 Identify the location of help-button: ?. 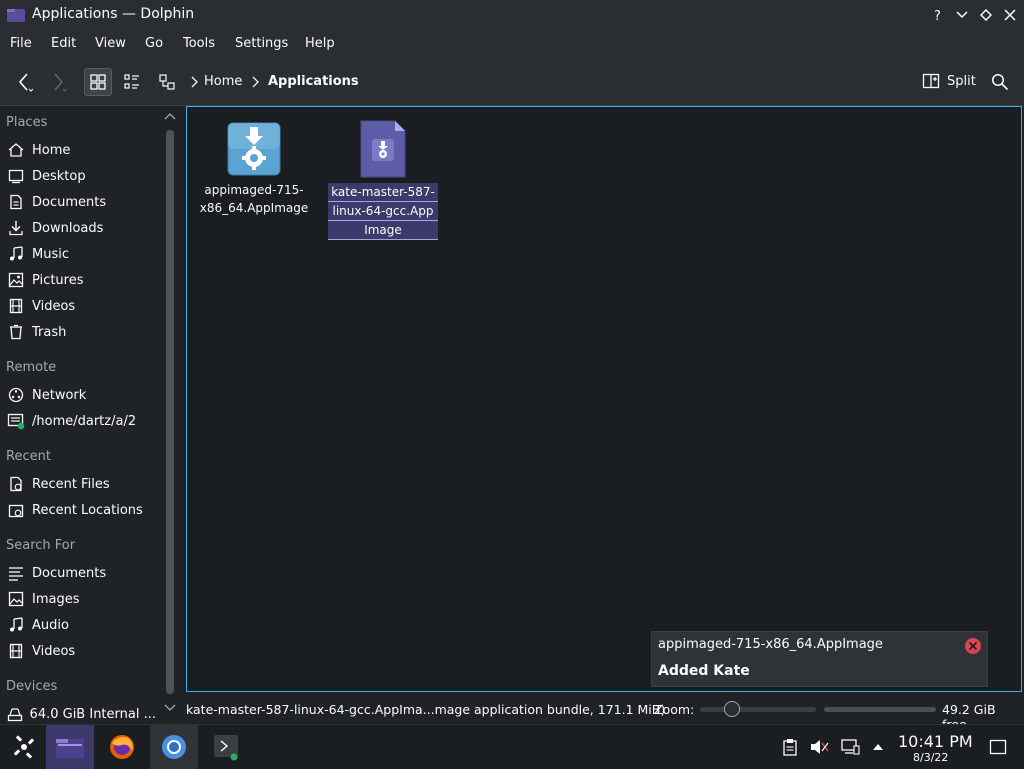
(938, 15).